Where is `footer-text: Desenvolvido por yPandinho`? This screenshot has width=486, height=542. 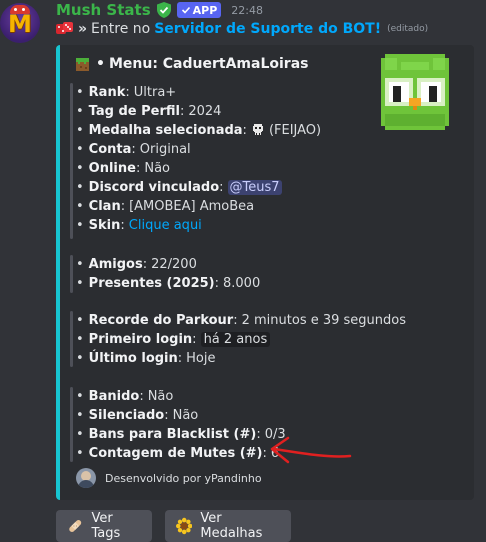 footer-text: Desenvolvido por yPandinho is located at coordinates (183, 478).